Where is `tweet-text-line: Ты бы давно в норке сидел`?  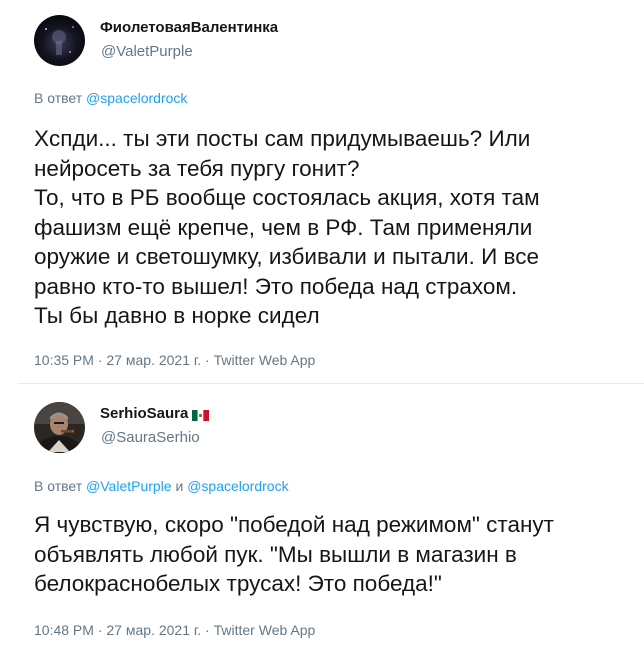
tweet-text-line: Ты бы давно в норке сидел is located at coordinates (177, 315).